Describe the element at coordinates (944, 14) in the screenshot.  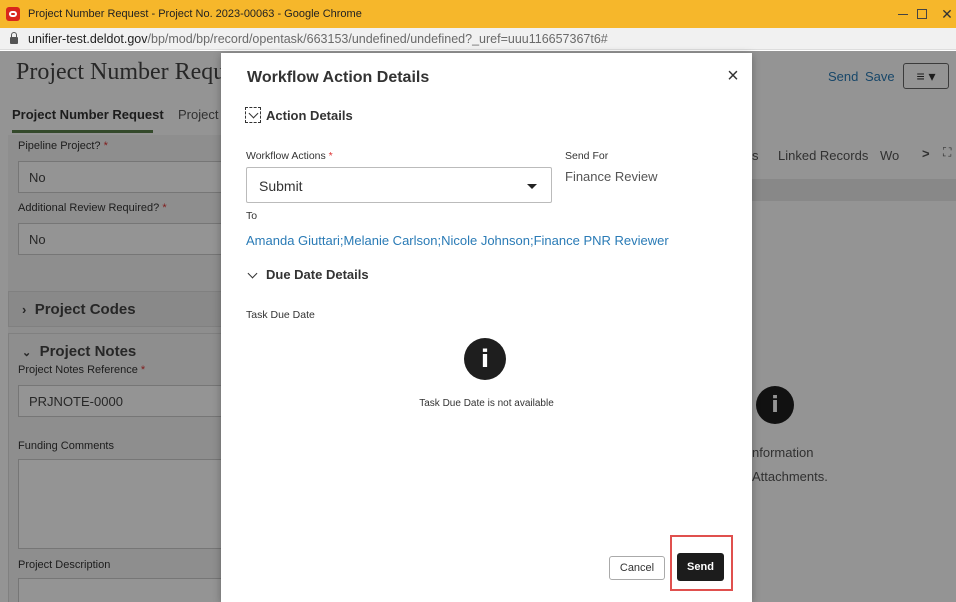
I see `close-window-button: ✕` at that location.